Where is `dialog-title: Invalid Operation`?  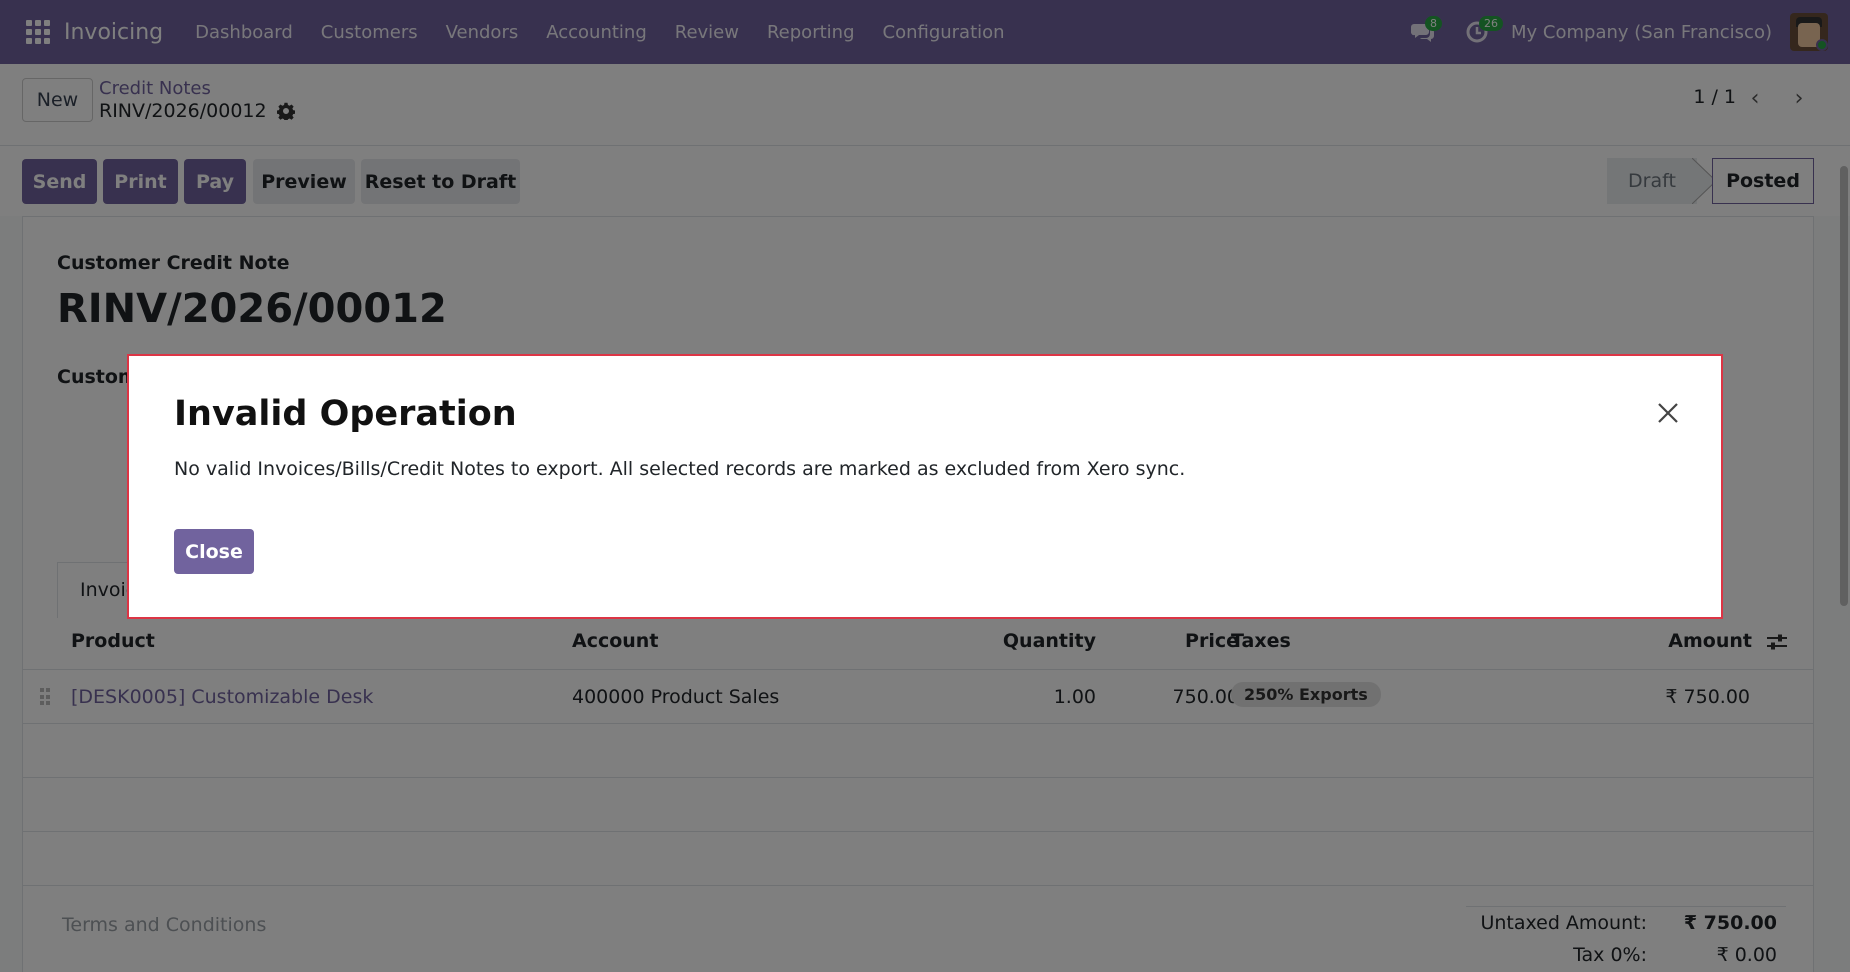
dialog-title: Invalid Operation is located at coordinates (345, 414).